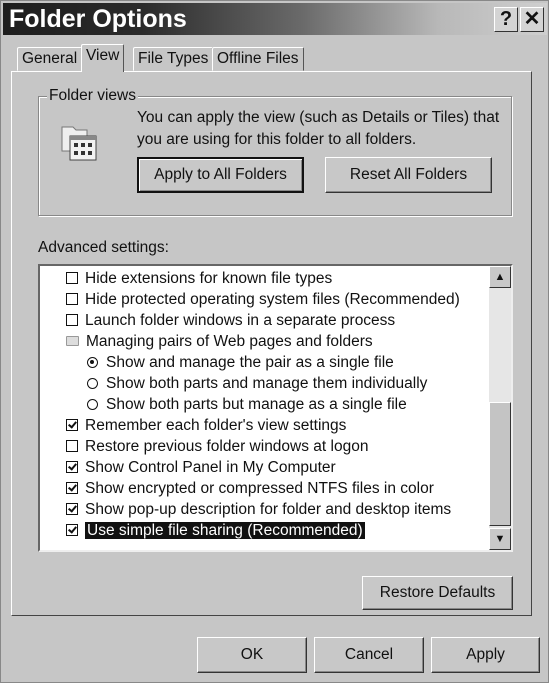  What do you see at coordinates (103, 247) in the screenshot?
I see `advanced-settings-label: Advanced settings:` at bounding box center [103, 247].